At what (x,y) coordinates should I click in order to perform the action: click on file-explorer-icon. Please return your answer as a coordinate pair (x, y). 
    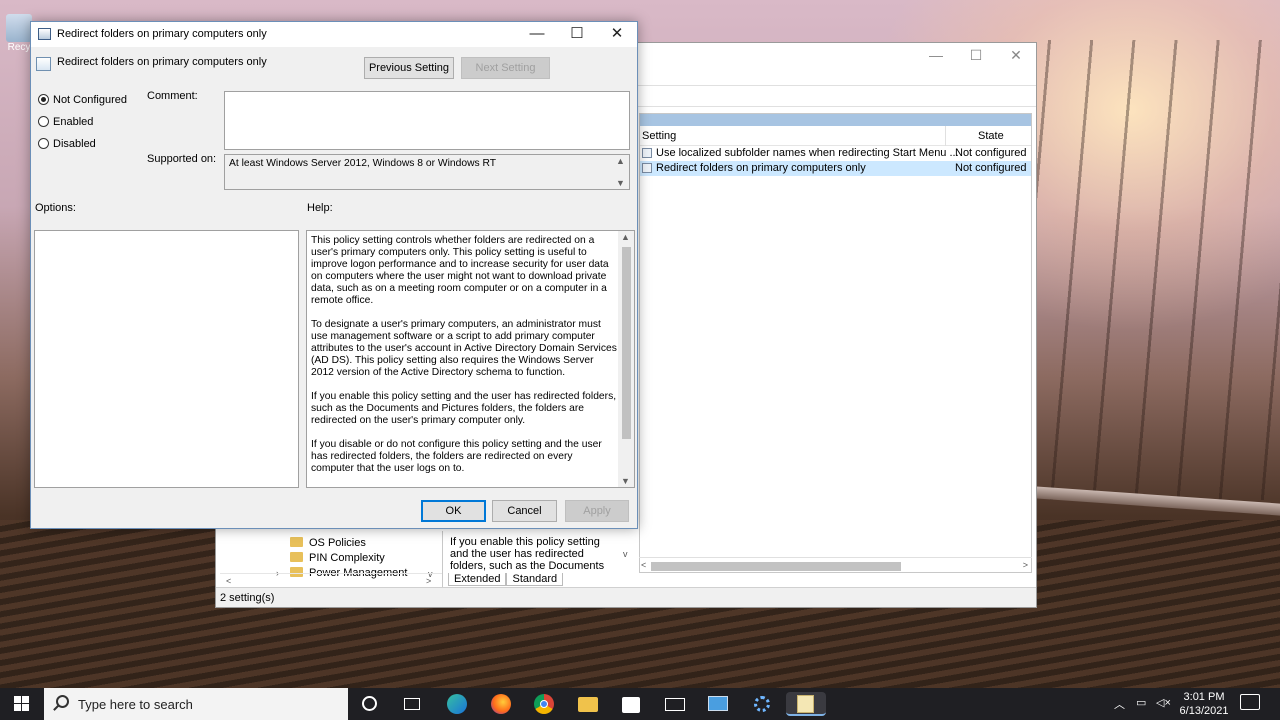
    Looking at the image, I should click on (588, 704).